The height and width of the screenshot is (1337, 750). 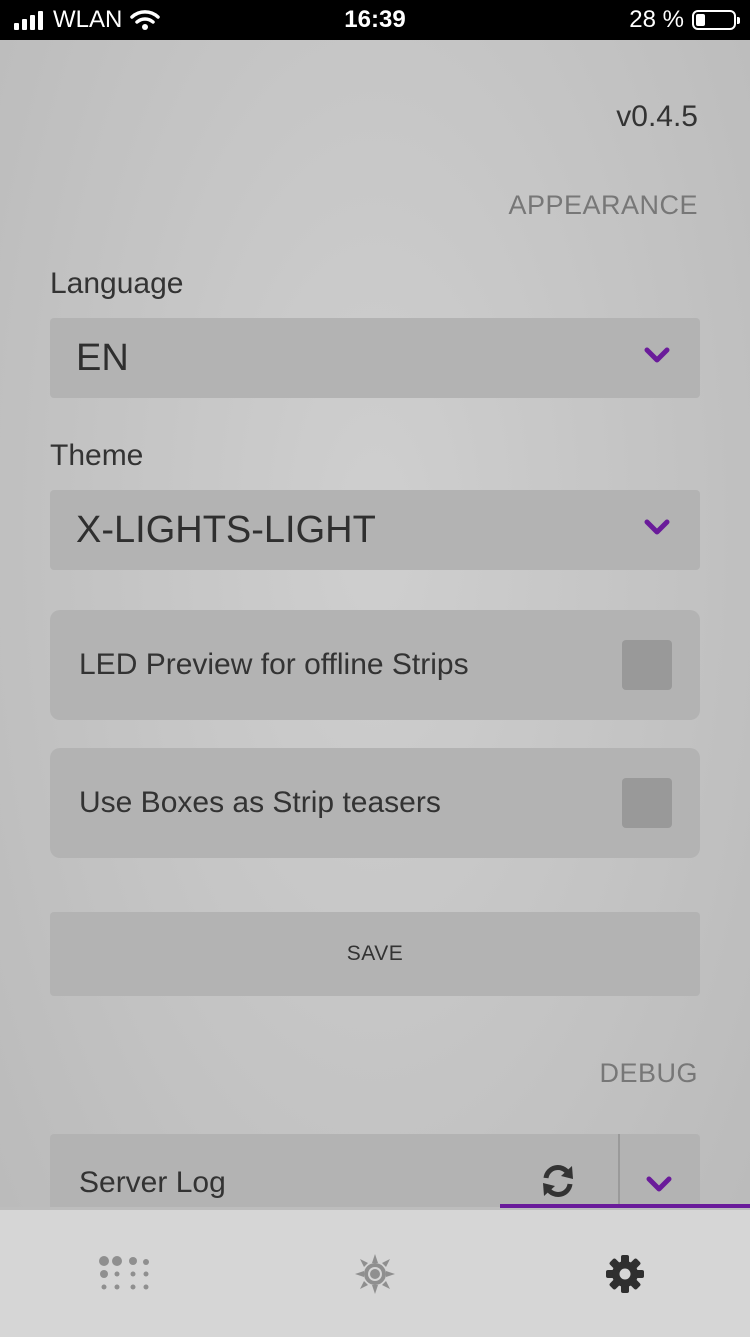 I want to click on status-bar: WLAN 16:39 28 %, so click(x=375, y=20).